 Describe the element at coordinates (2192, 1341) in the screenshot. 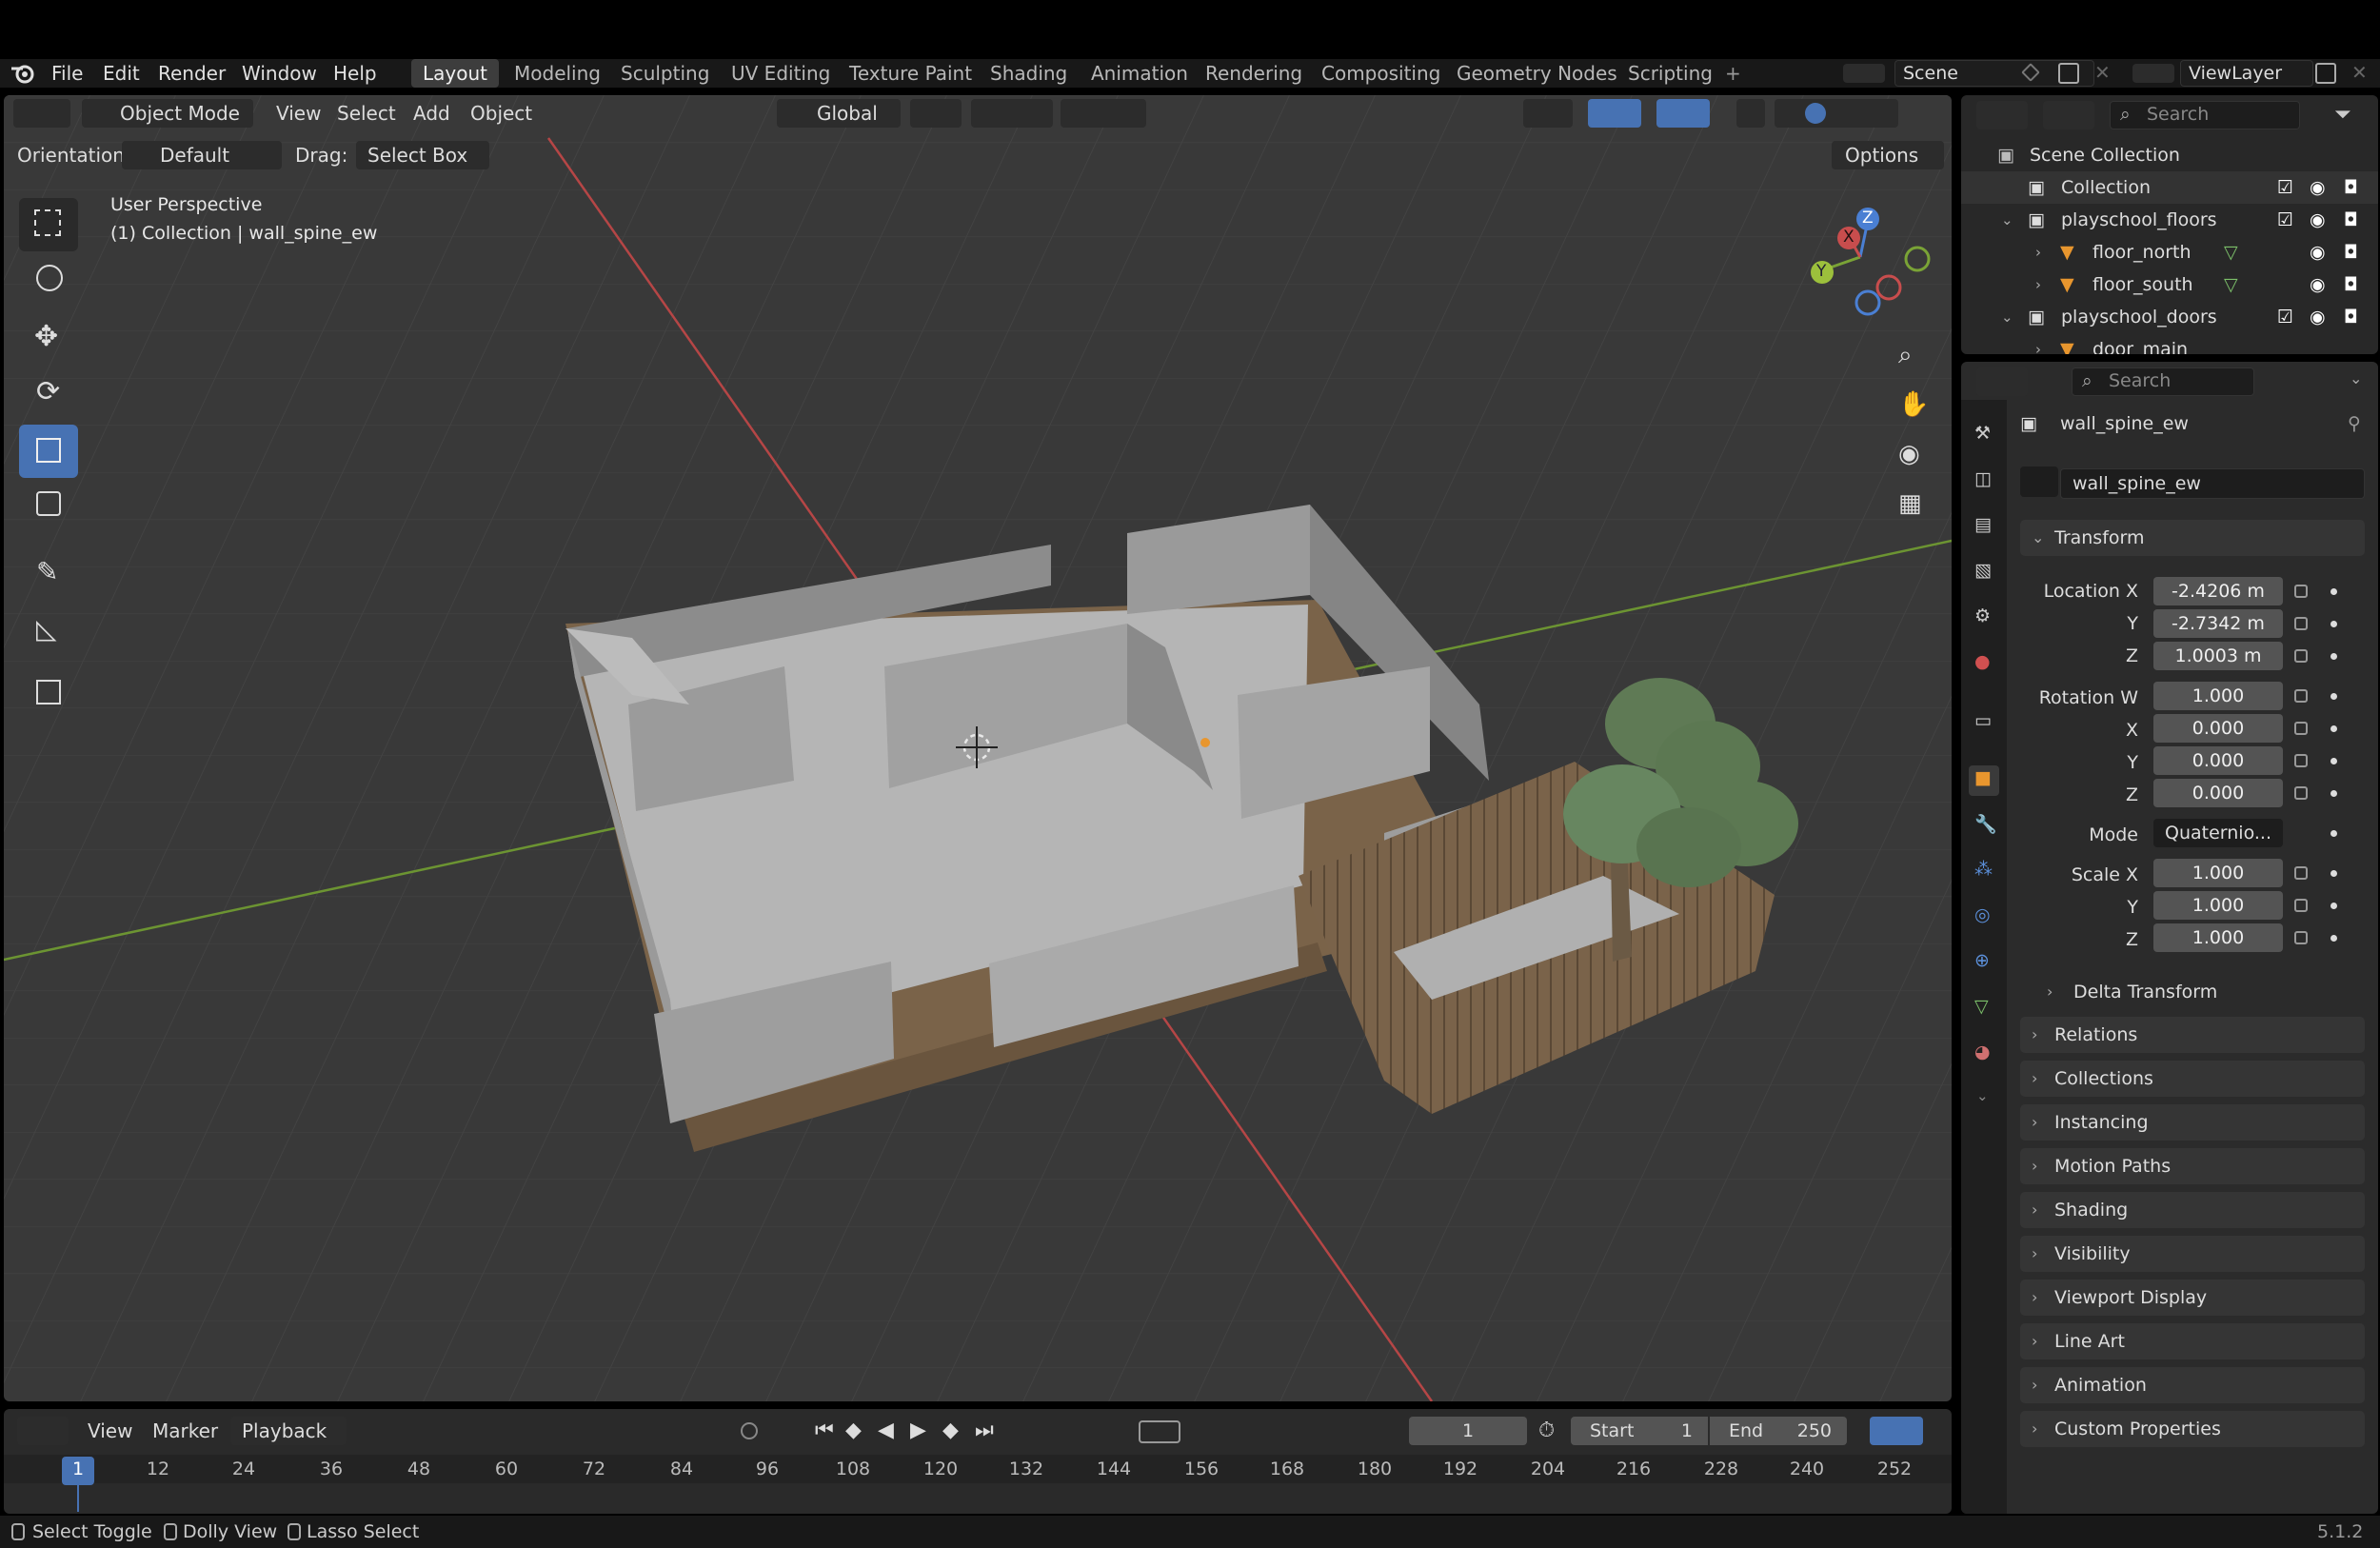

I see `panel-line-art: › Line Art` at that location.